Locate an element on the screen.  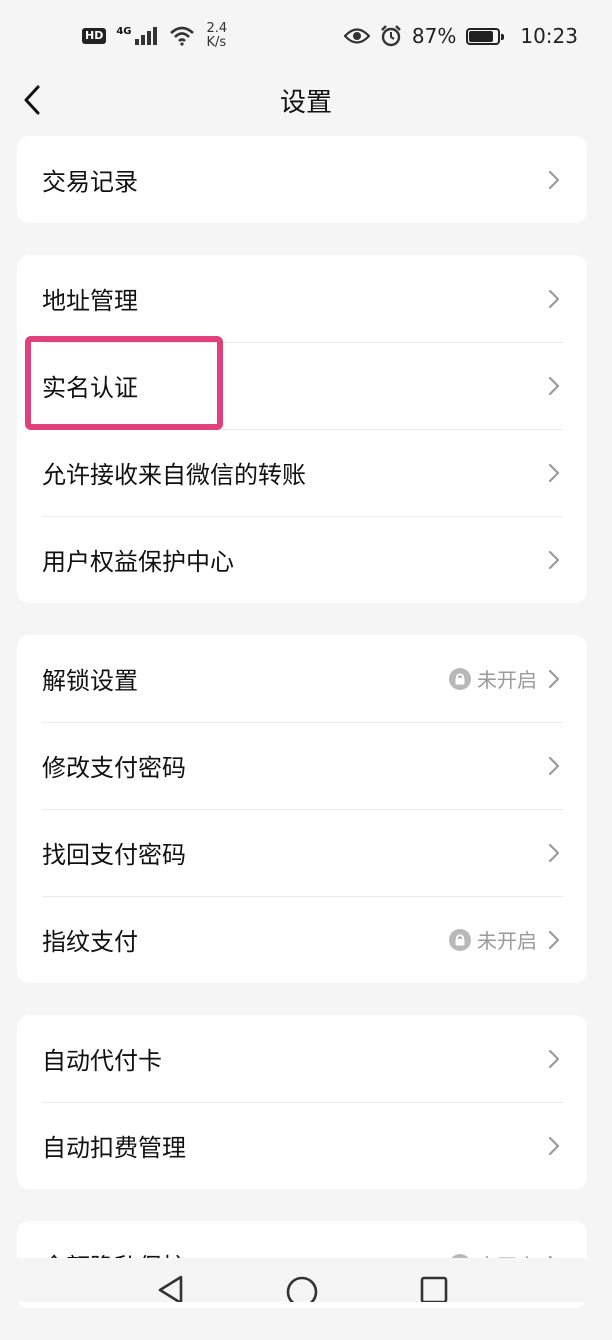
speed-value: 2.4 is located at coordinates (217, 28).